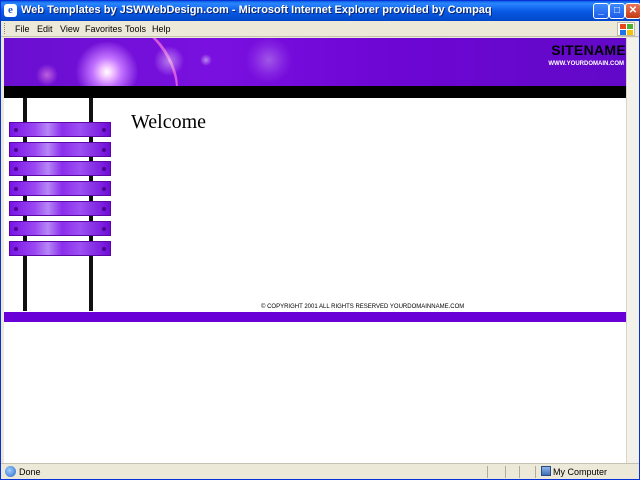  What do you see at coordinates (586, 64) in the screenshot?
I see `site-url: WWW.YOURDOMAIN.COM` at bounding box center [586, 64].